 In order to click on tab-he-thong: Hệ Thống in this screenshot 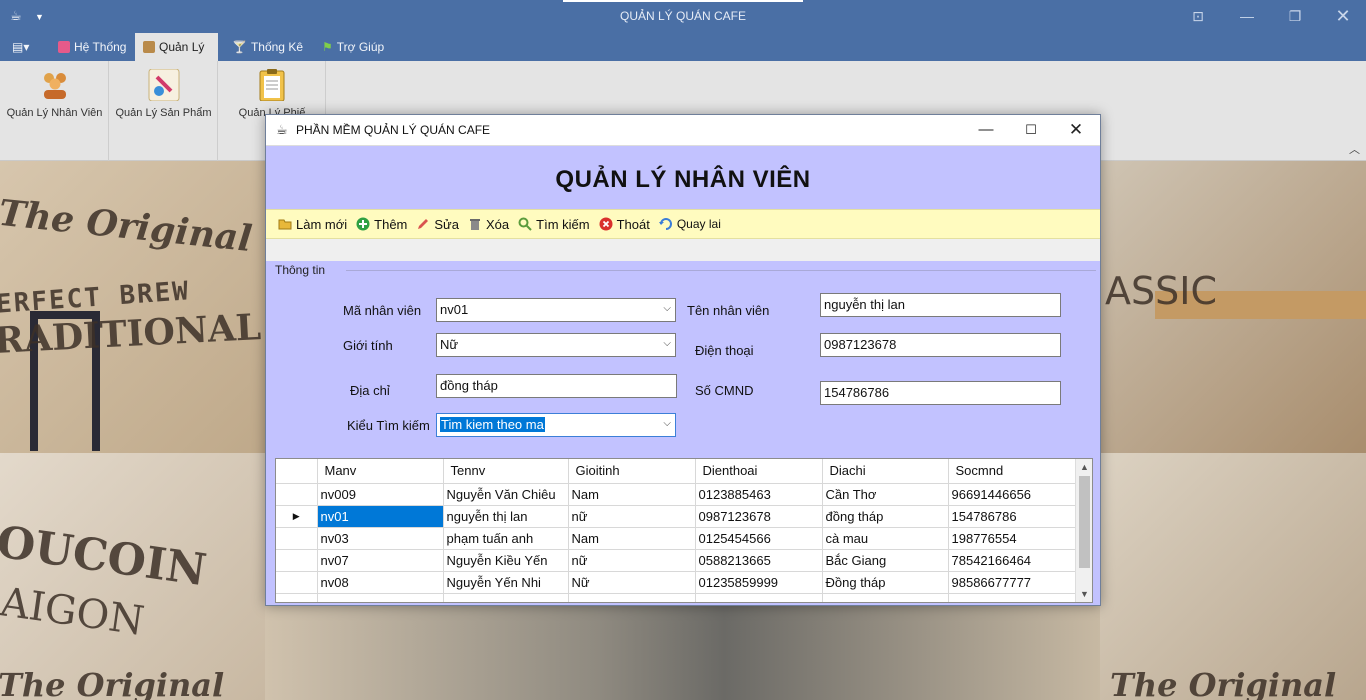, I will do `click(92, 47)`.